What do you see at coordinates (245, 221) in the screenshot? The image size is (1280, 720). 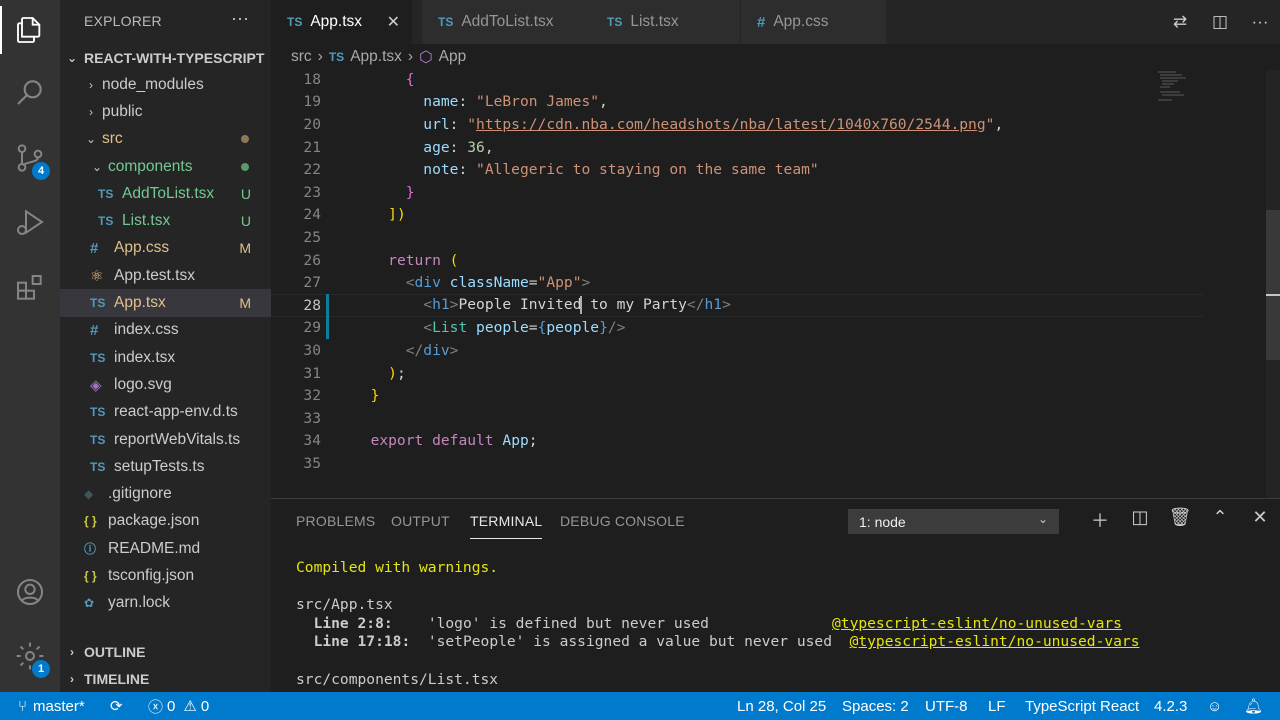 I see `git-status-badge: U` at bounding box center [245, 221].